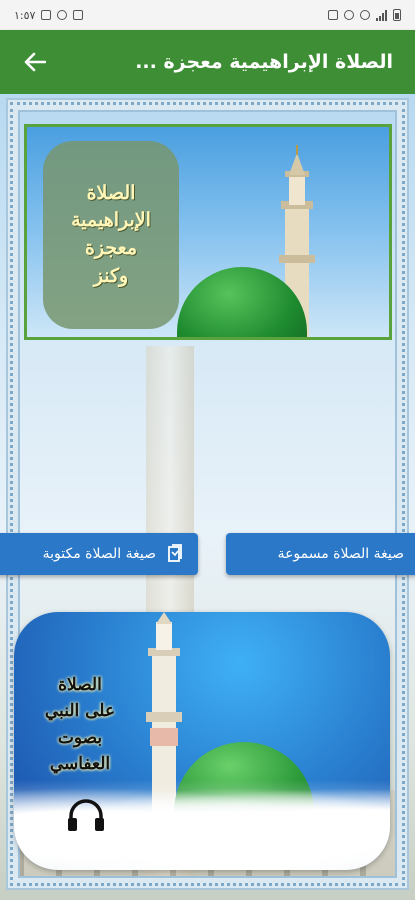 The height and width of the screenshot is (900, 415). I want to click on battery-icon, so click(397, 15).